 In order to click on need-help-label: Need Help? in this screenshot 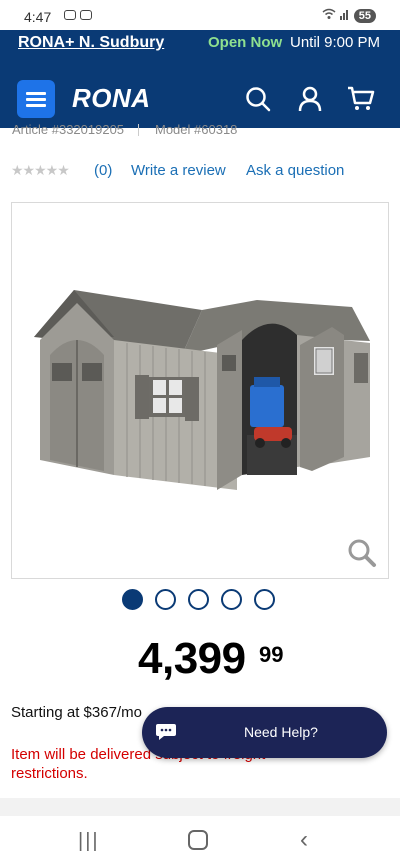, I will do `click(281, 732)`.